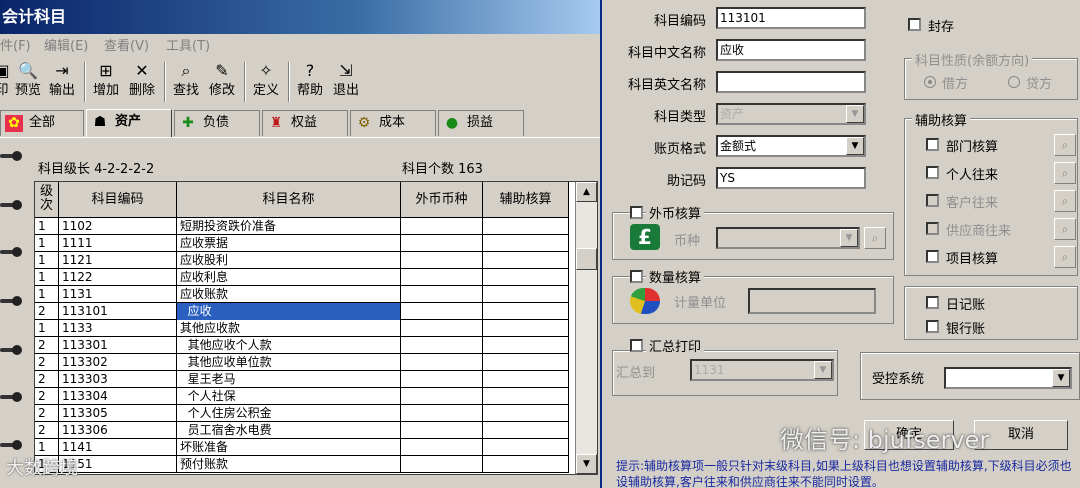 This screenshot has height=488, width=1080. What do you see at coordinates (586, 259) in the screenshot?
I see `scroll-thumb` at bounding box center [586, 259].